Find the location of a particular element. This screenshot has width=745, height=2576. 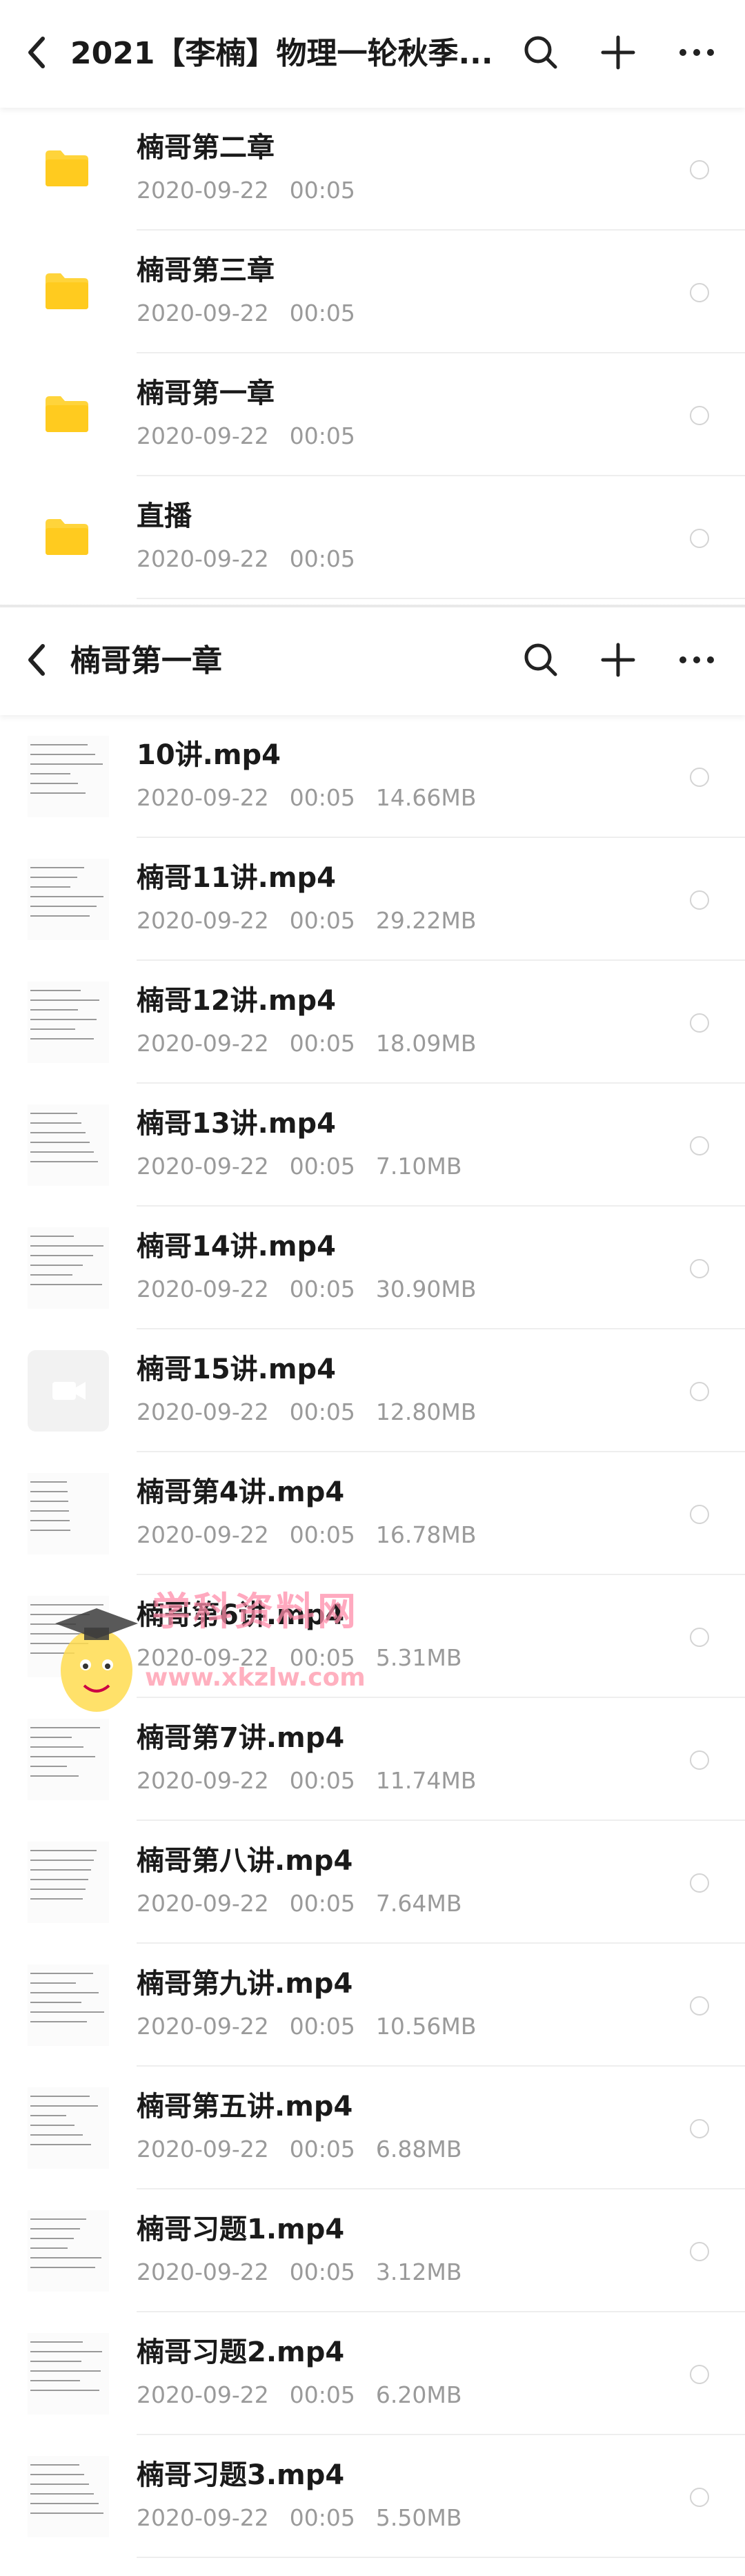

file-name: 楠哥11讲.mp4 is located at coordinates (237, 878).